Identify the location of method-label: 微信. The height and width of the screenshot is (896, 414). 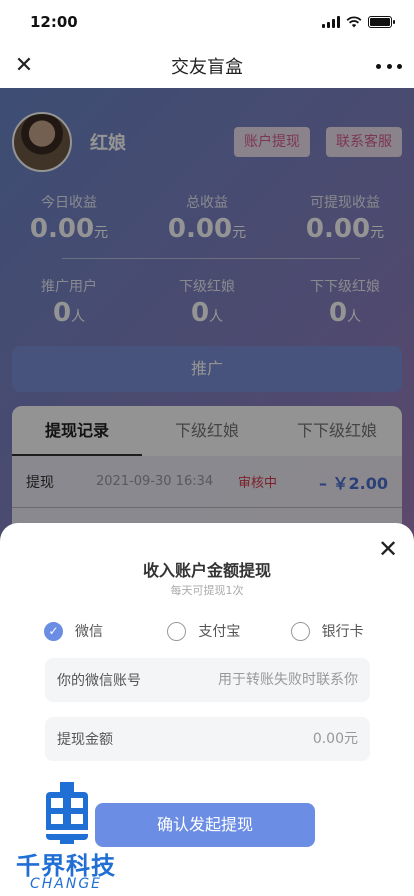
(89, 632).